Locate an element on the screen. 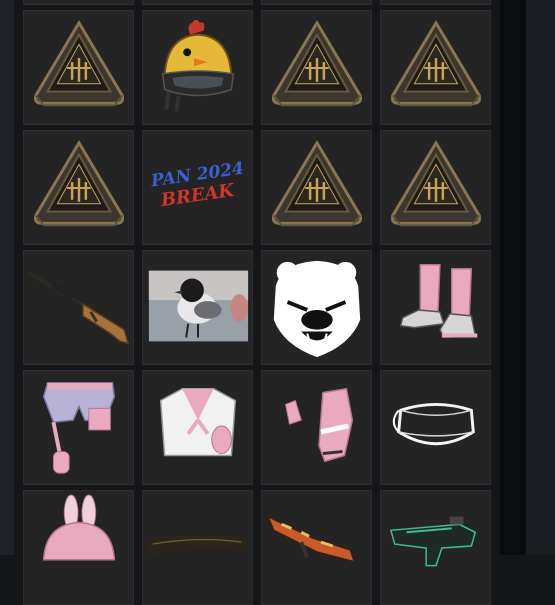 The width and height of the screenshot is (555, 605). inventory-item-top is located at coordinates (197, 427).